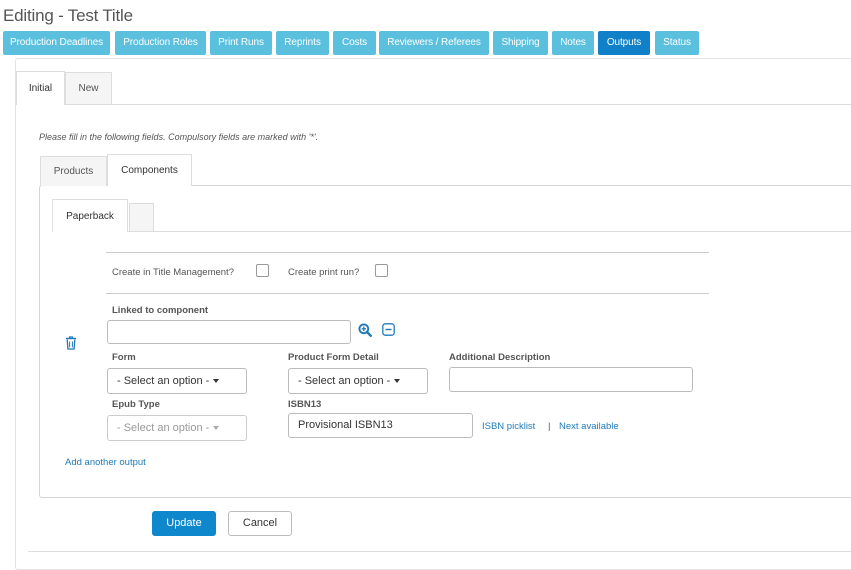 The height and width of the screenshot is (570, 851). What do you see at coordinates (451, 231) in the screenshot?
I see `component-tabs-divider` at bounding box center [451, 231].